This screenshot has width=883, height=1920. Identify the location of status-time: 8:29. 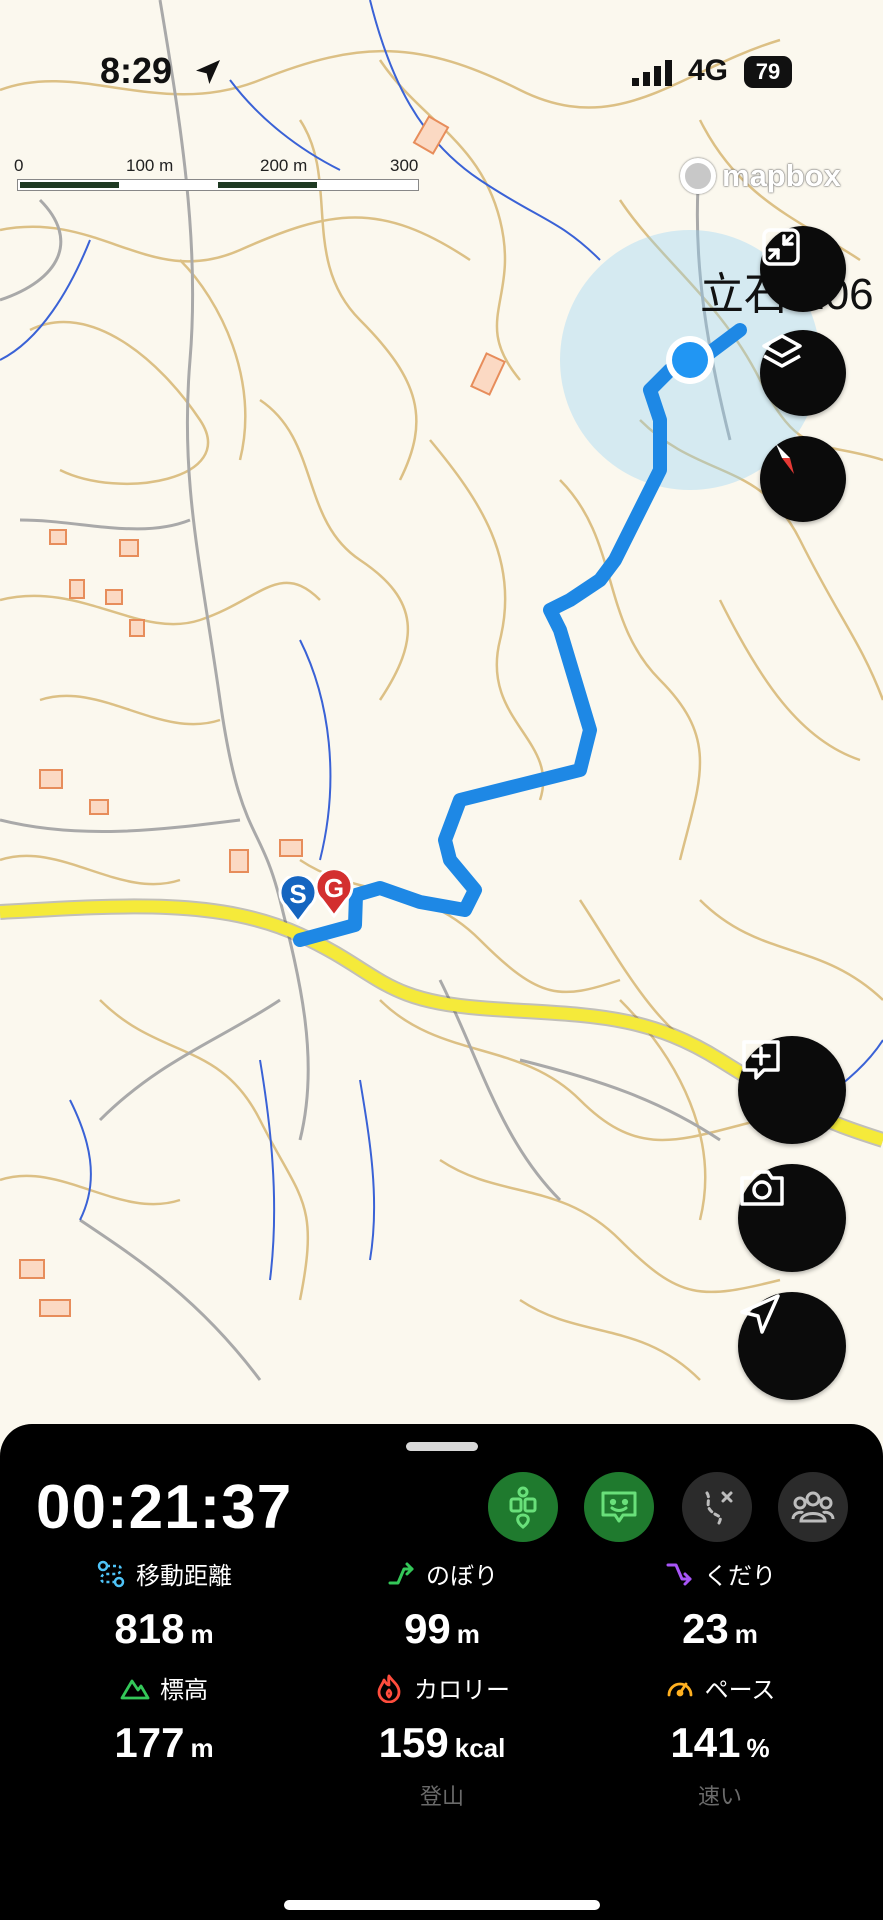
(136, 70).